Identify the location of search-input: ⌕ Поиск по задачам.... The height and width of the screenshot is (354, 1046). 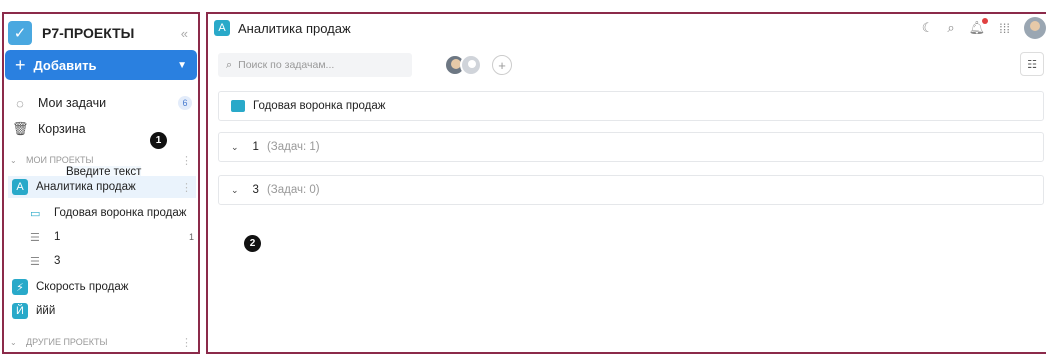
(315, 65).